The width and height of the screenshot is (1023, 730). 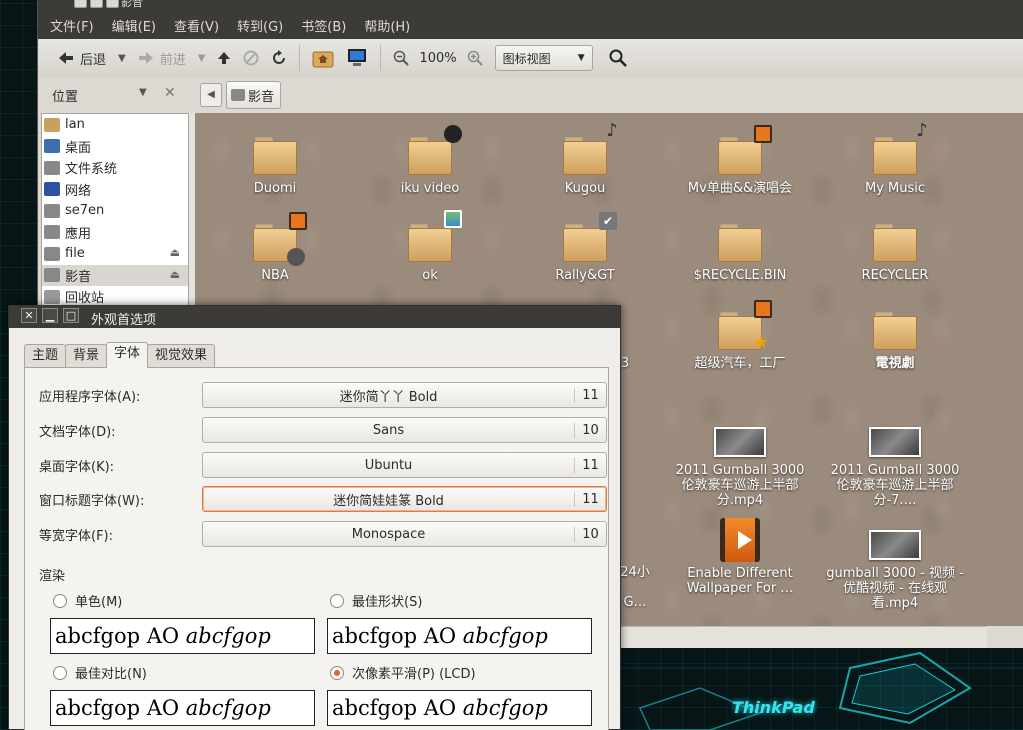 I want to click on toolbar: 后退 ▼ 前进 ▼ 100% 图标视图 ▼, so click(x=530, y=58).